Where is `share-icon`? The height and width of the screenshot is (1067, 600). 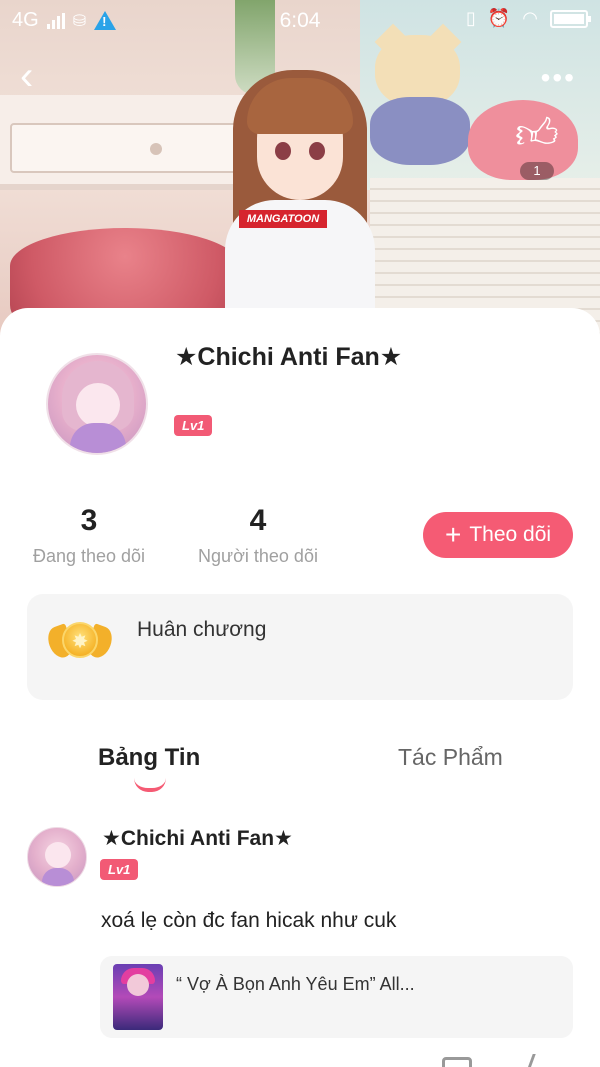
share-icon is located at coordinates (536, 1060).